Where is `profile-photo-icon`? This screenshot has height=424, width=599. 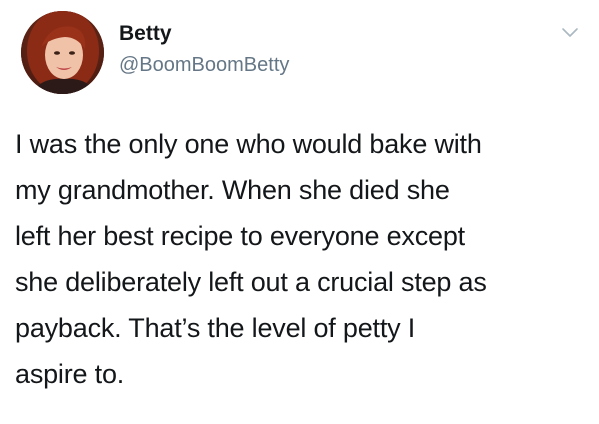 profile-photo-icon is located at coordinates (62, 52).